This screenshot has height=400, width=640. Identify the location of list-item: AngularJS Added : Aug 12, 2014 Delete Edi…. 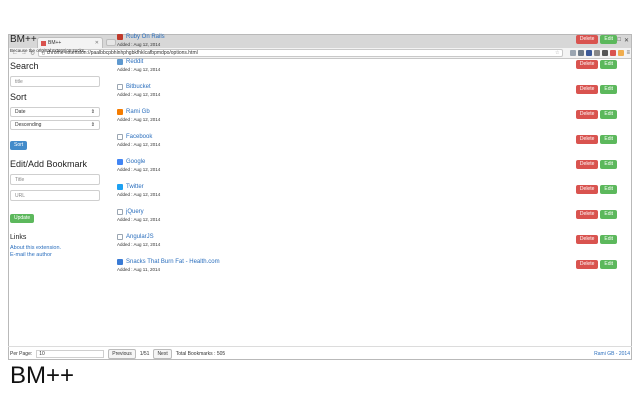
(367, 246).